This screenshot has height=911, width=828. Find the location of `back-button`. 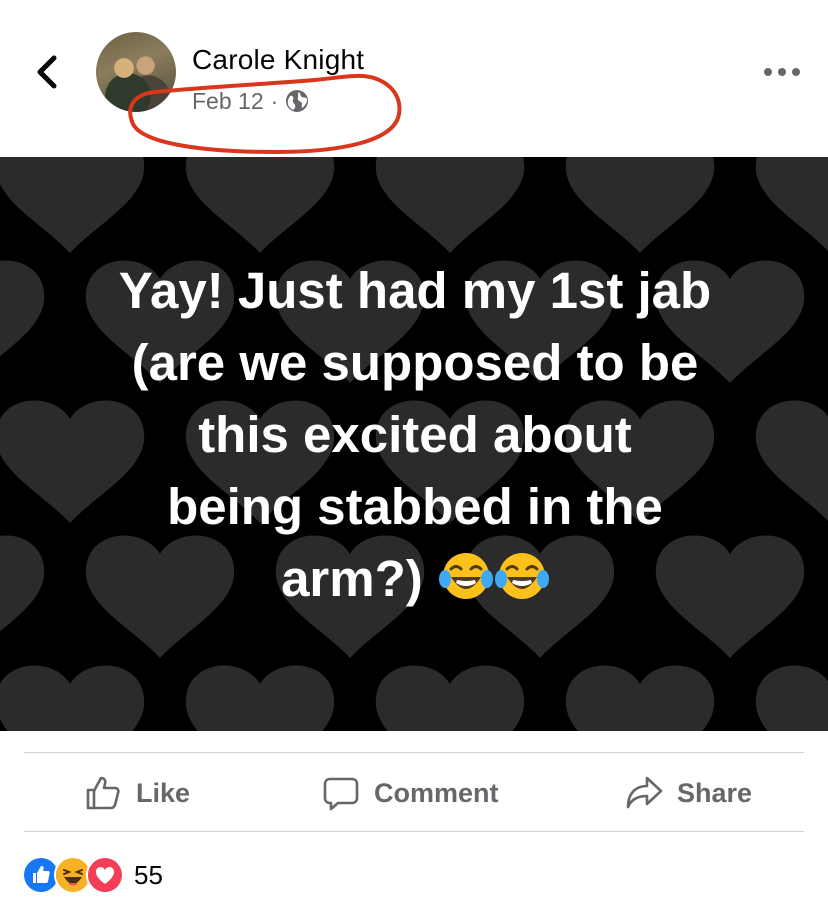

back-button is located at coordinates (48, 72).